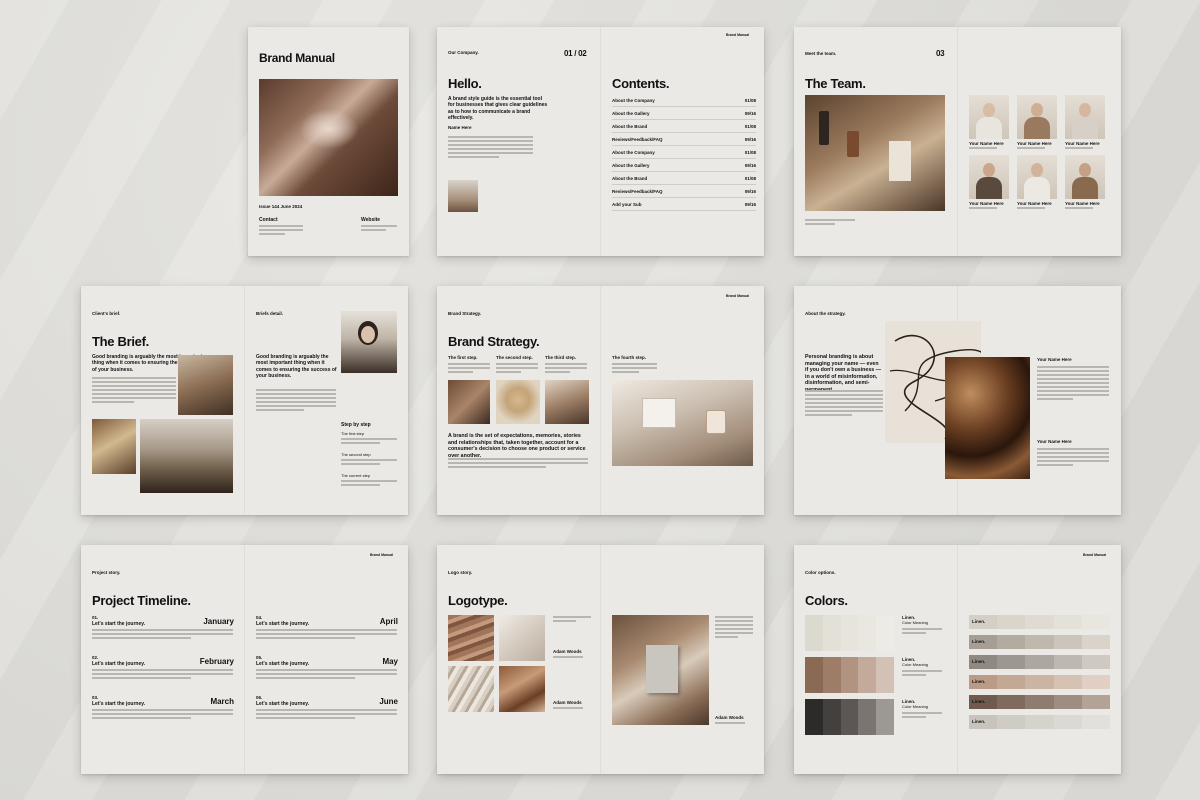 This screenshot has height=800, width=1200. Describe the element at coordinates (730, 724) in the screenshot. I see `logotype-name-3-text` at that location.